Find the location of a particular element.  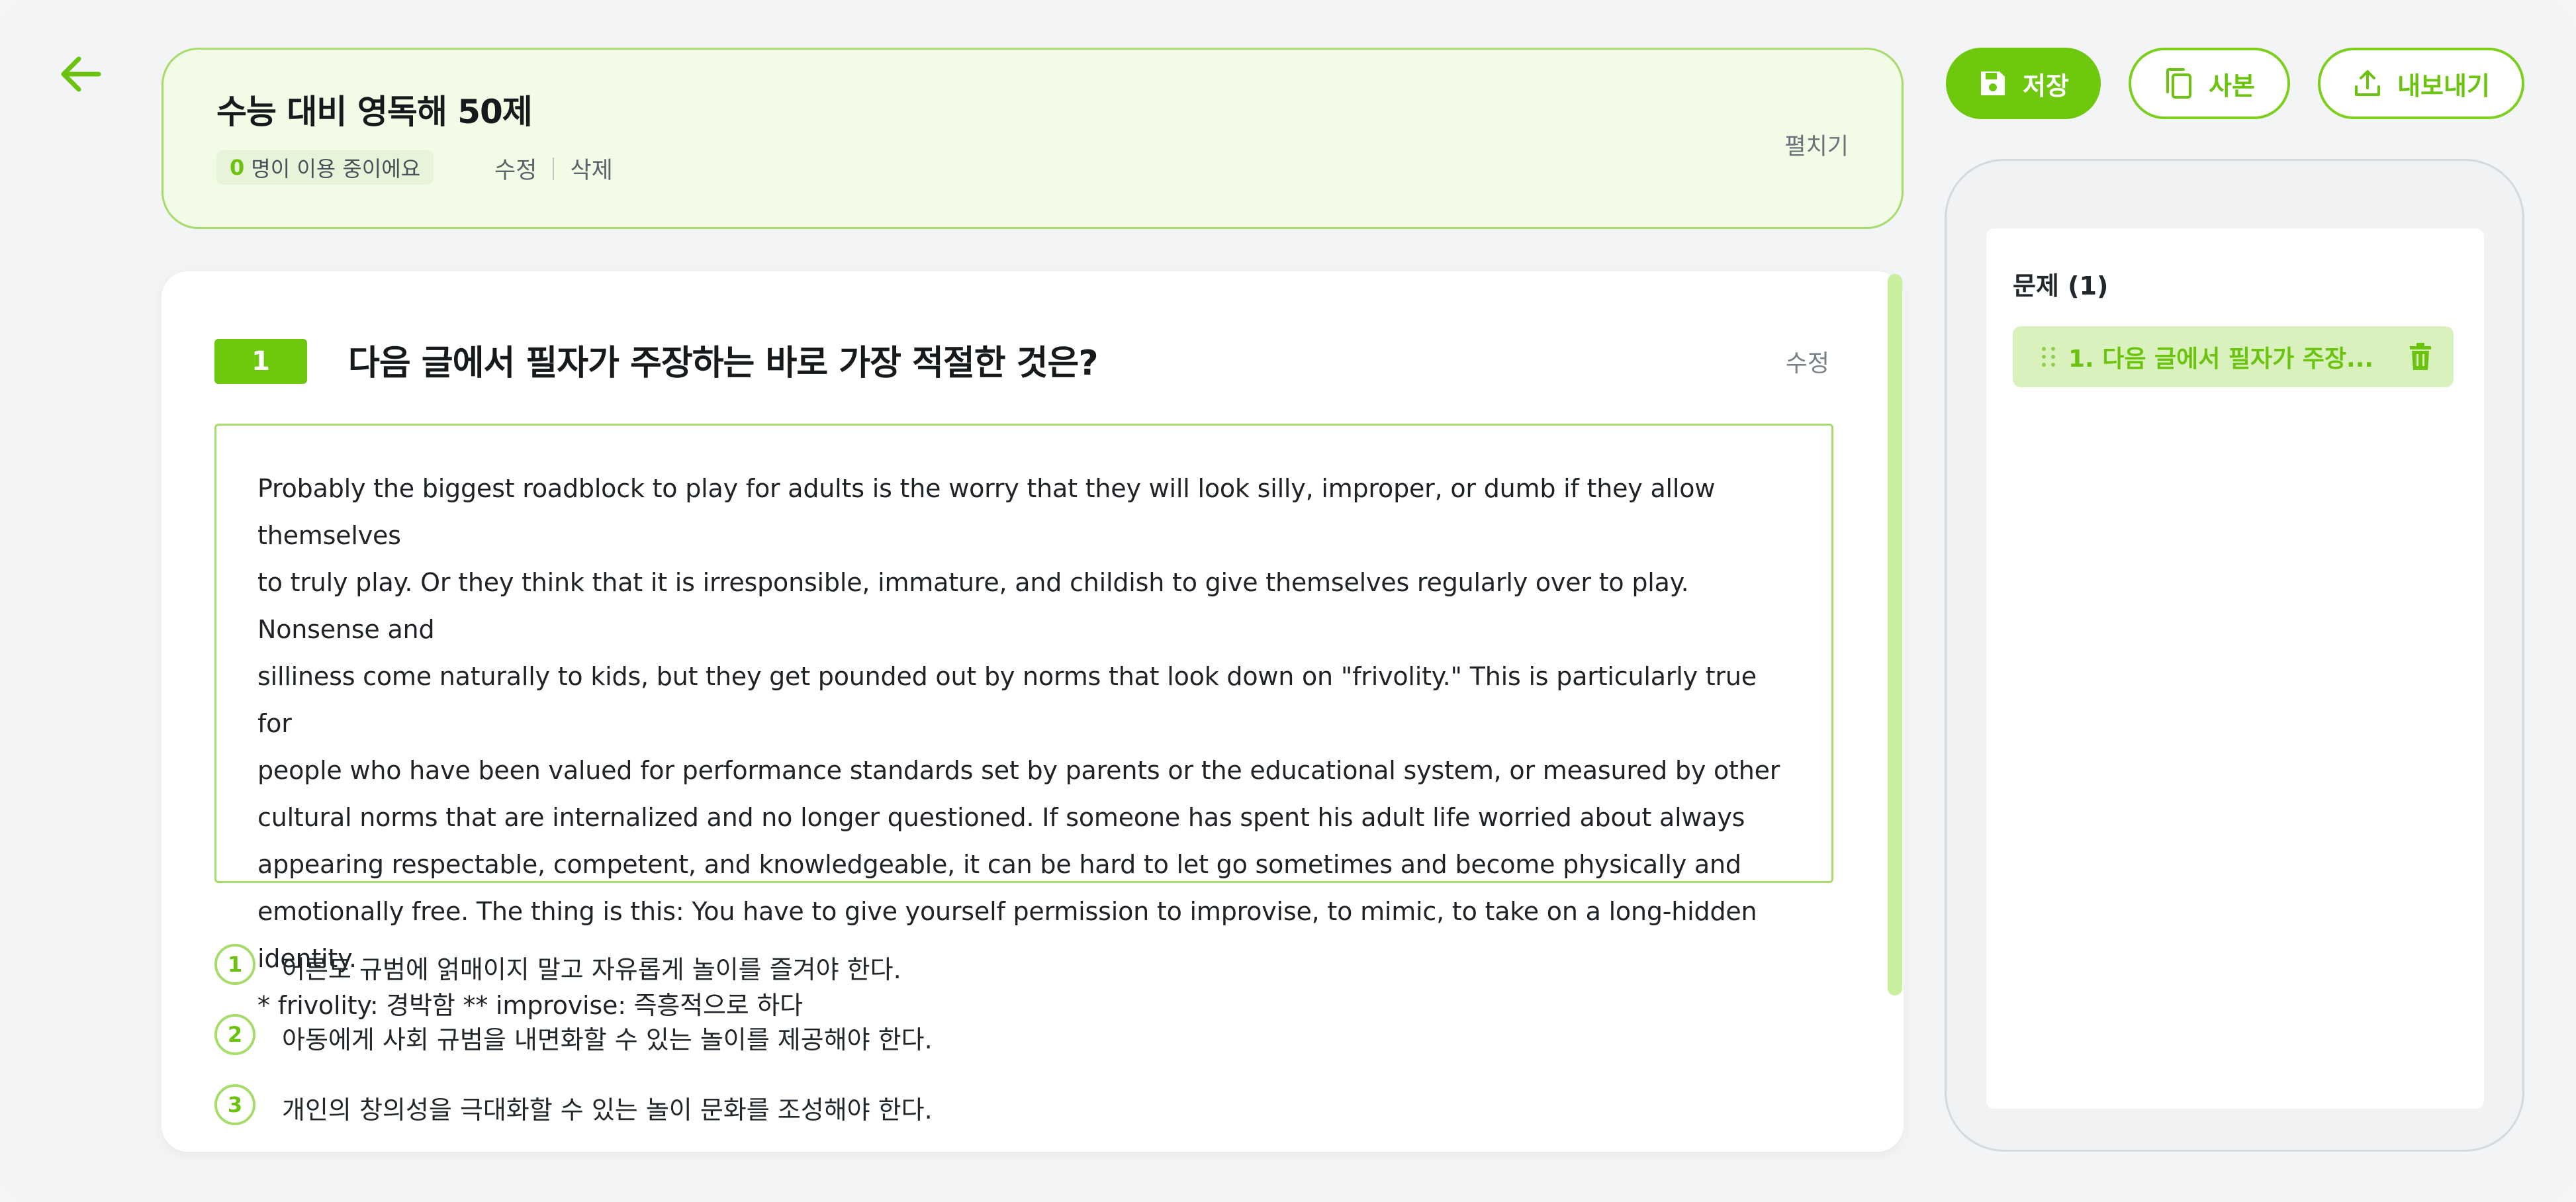

option-text: 어른도 규범에 얽매이지 말고 자유롭게 놀이를 즐겨야 한다. is located at coordinates (591, 969).